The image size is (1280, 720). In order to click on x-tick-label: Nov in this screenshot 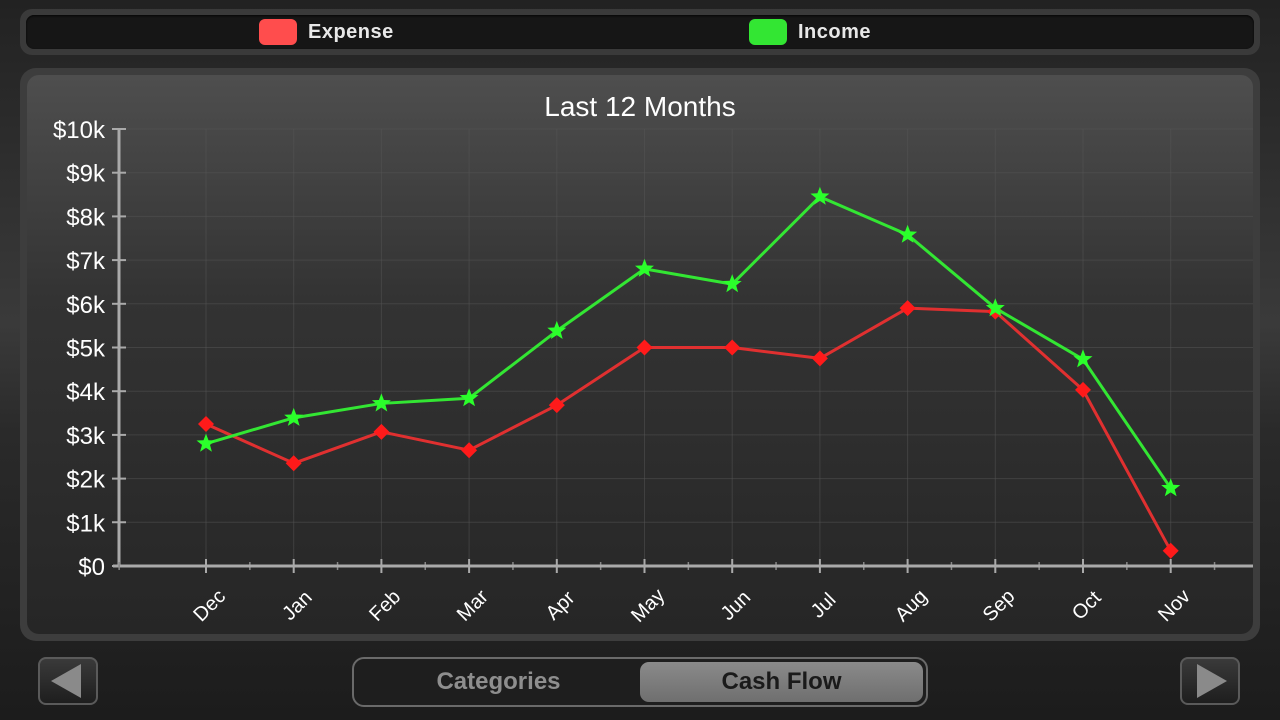, I will do `click(1174, 605)`.